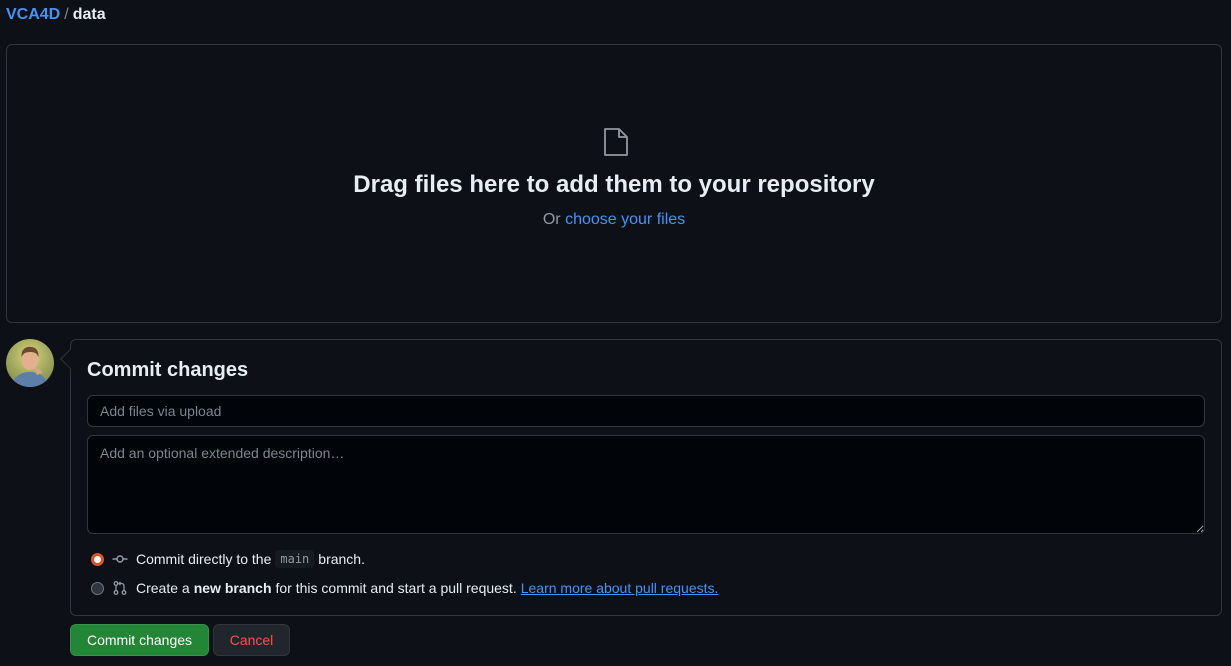 The image size is (1231, 666). I want to click on breadcrumb: VCA4D / data, so click(56, 15).